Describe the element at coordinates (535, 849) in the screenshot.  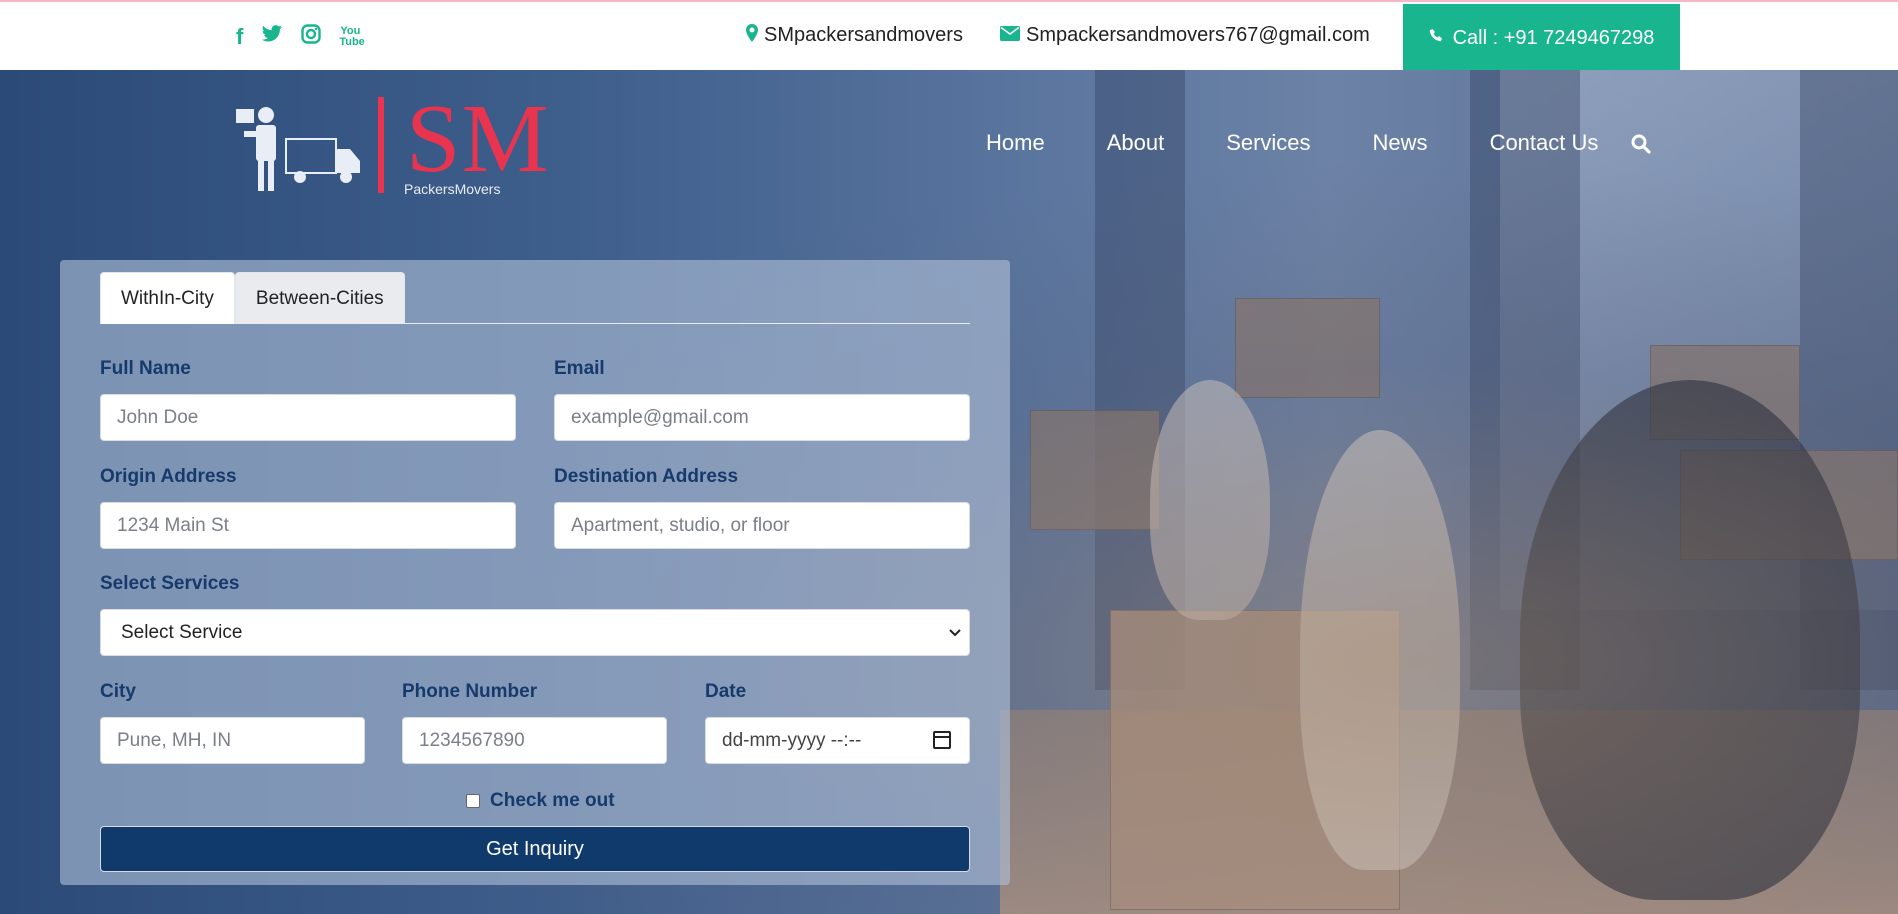
I see `get-inquiry-button: Get Inquiry` at that location.